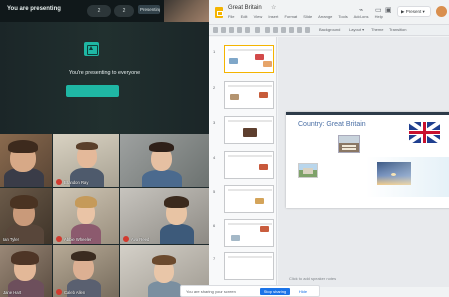 This screenshot has width=449, height=297. What do you see at coordinates (307, 30) in the screenshot?
I see `comment-add-icon` at bounding box center [307, 30].